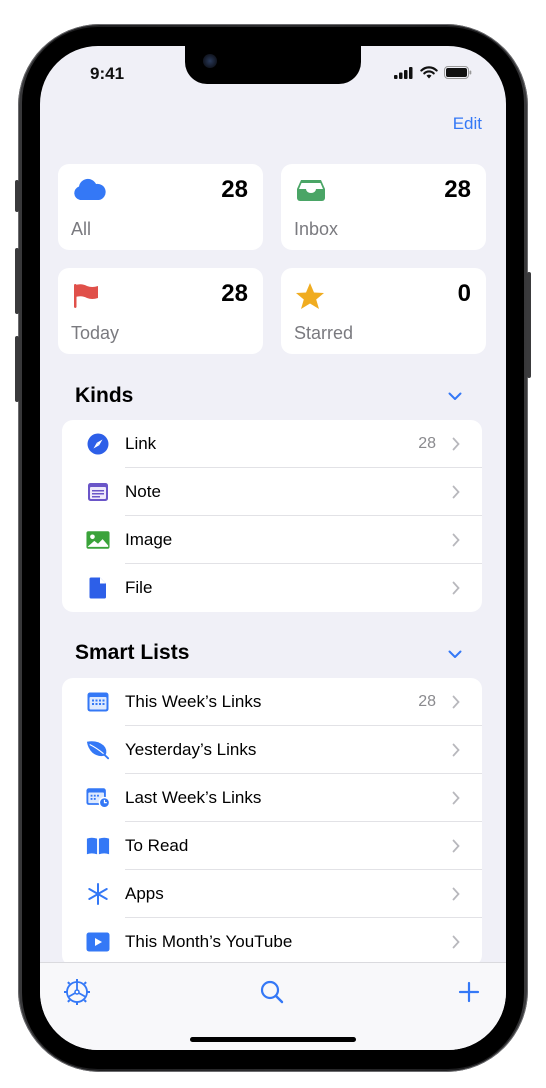  Describe the element at coordinates (104, 395) in the screenshot. I see `kinds-section-title: Kinds` at that location.